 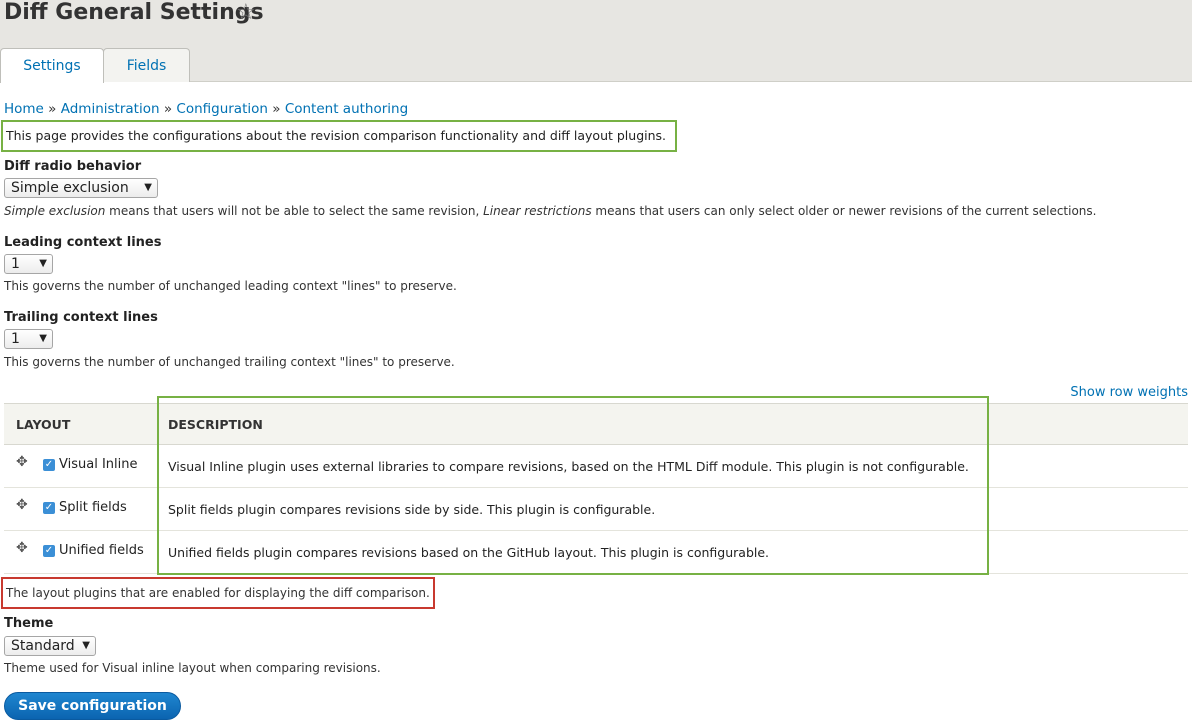 I want to click on radio-behavior-value: Simple exclusion, so click(x=70, y=188).